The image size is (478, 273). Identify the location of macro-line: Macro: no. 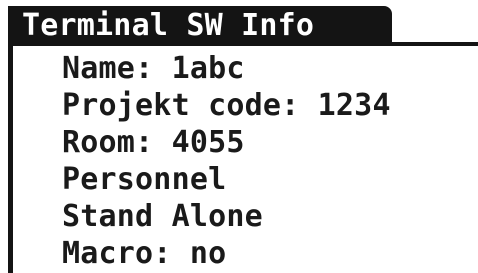
(144, 253).